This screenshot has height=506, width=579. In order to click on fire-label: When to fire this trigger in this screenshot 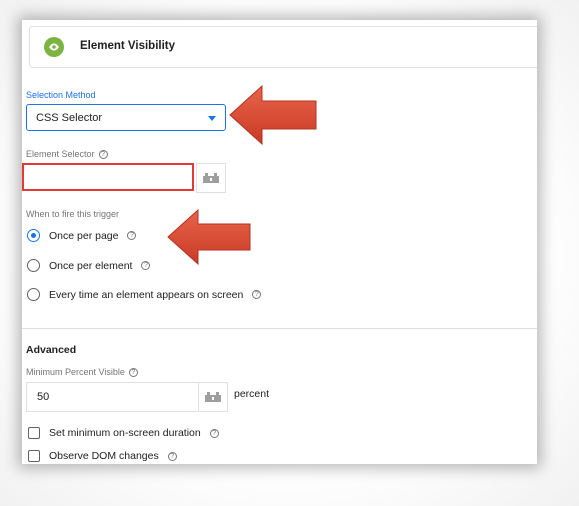, I will do `click(73, 214)`.